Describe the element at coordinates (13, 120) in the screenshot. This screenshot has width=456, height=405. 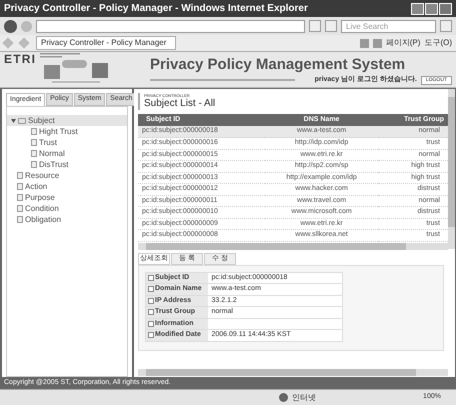
I see `expander-icon` at that location.